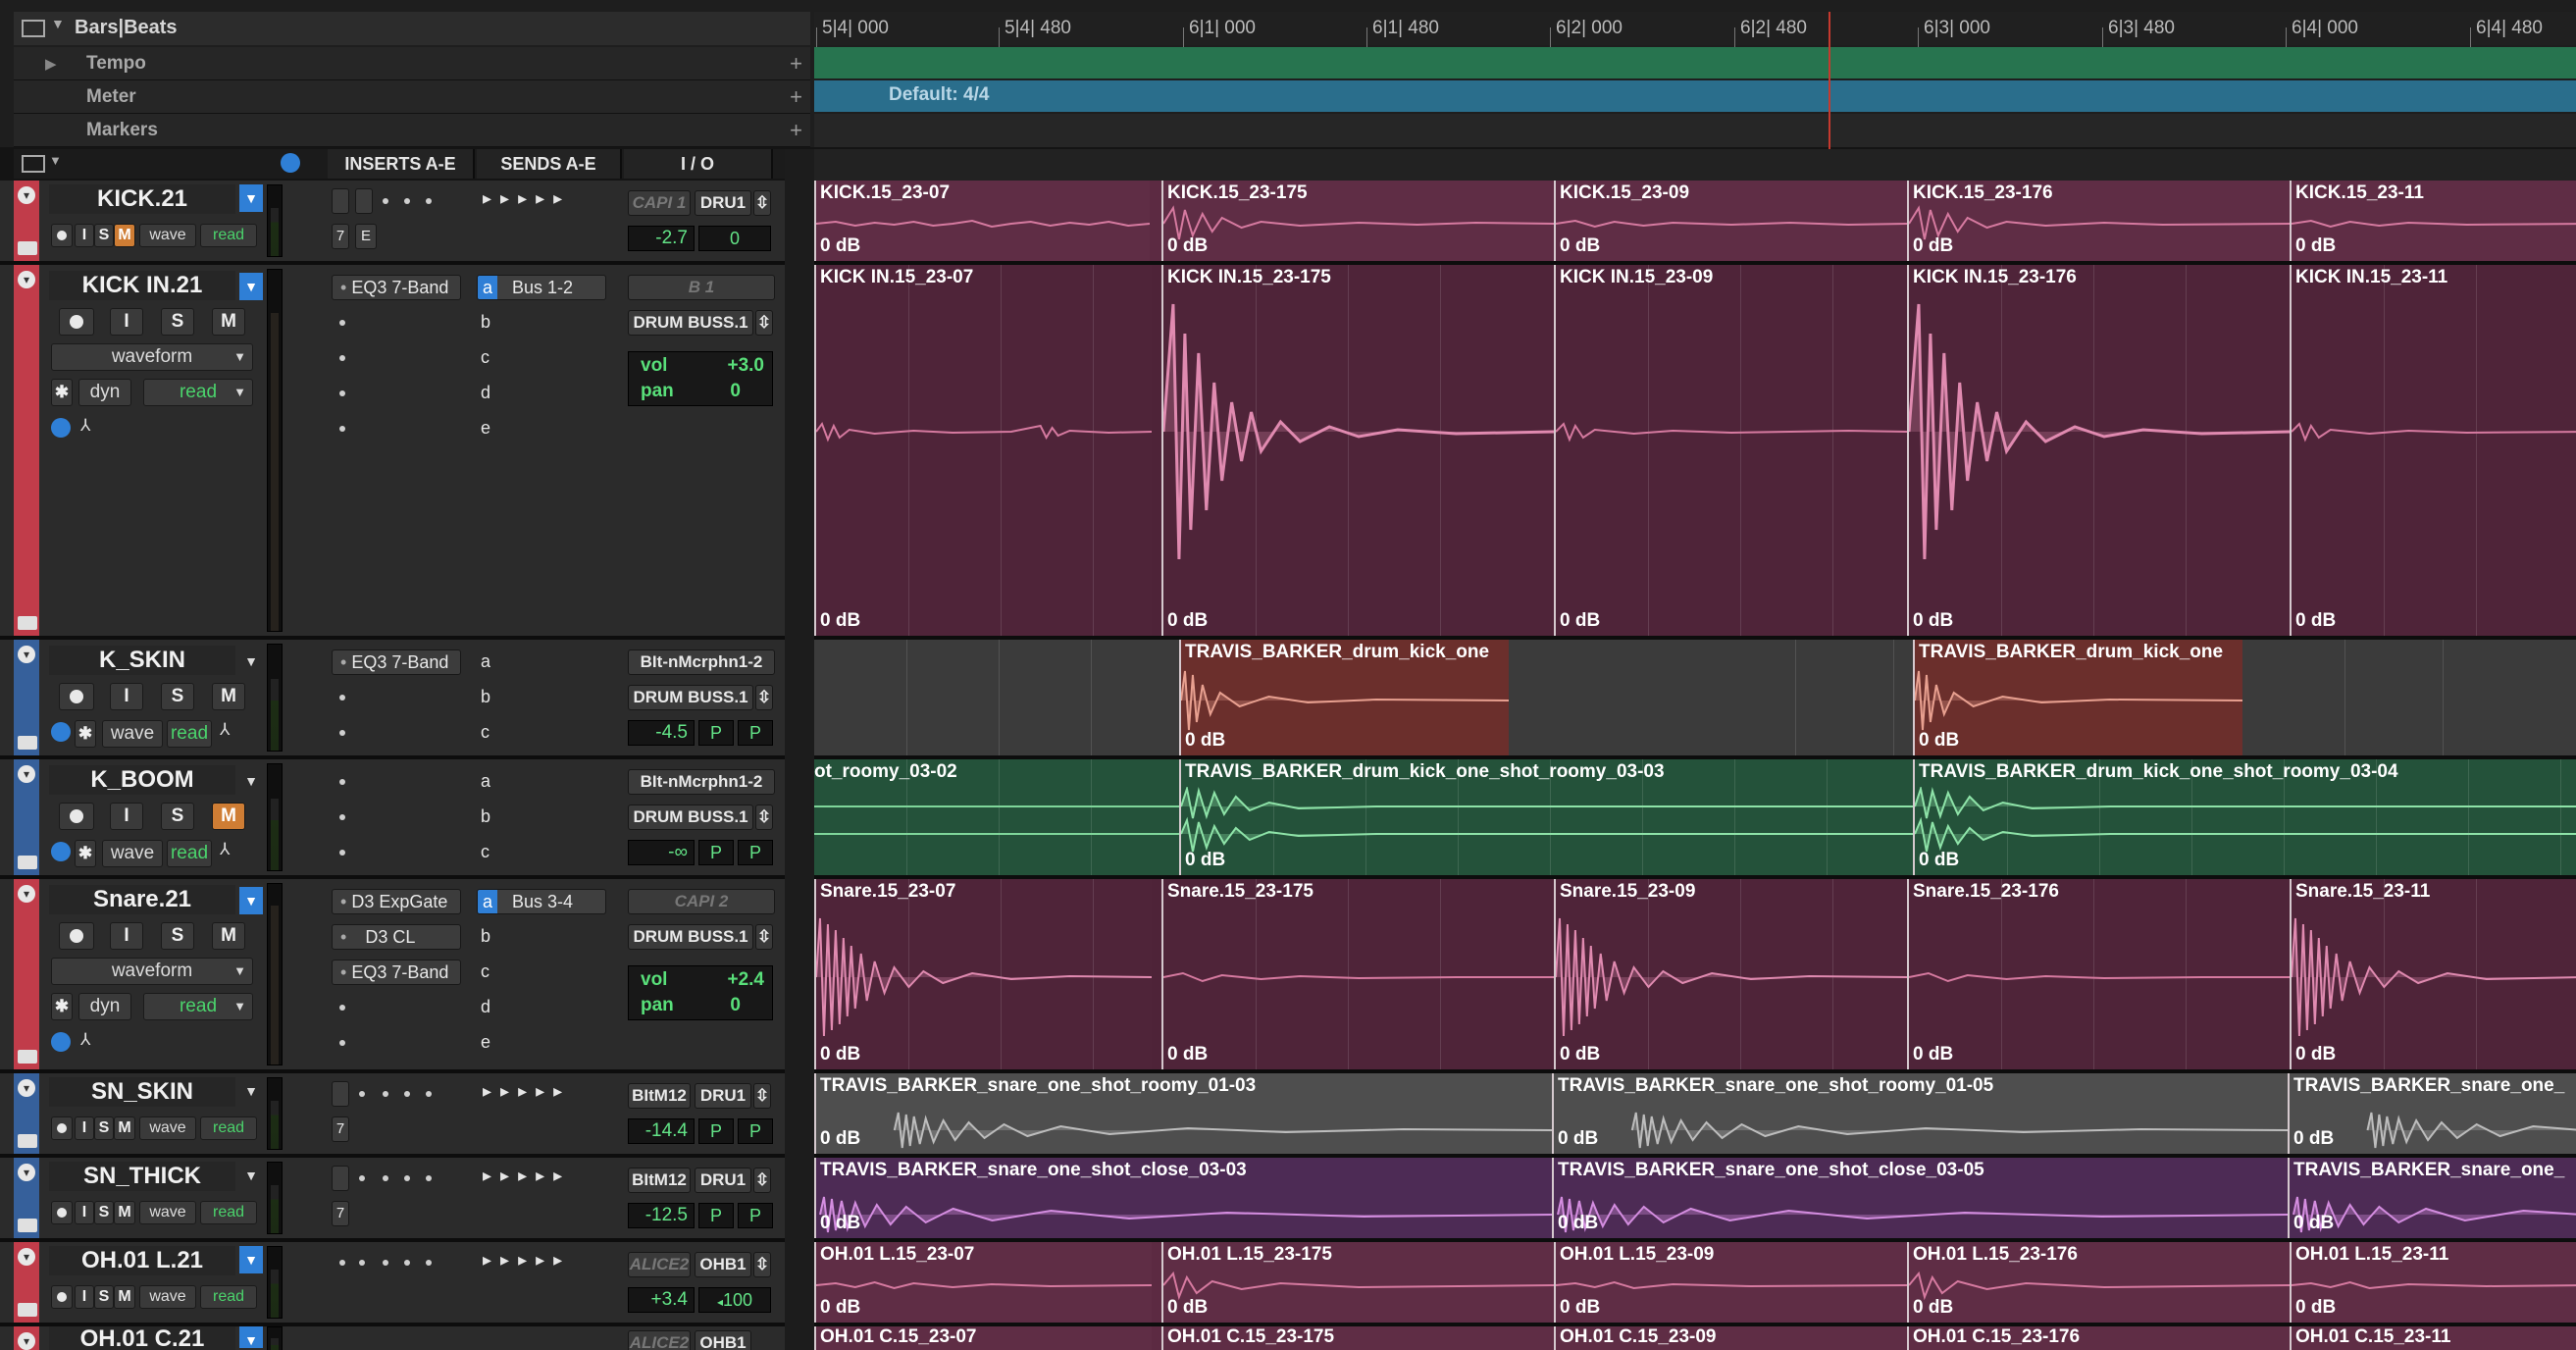  Describe the element at coordinates (142, 660) in the screenshot. I see `track-name: K_SKIN` at that location.